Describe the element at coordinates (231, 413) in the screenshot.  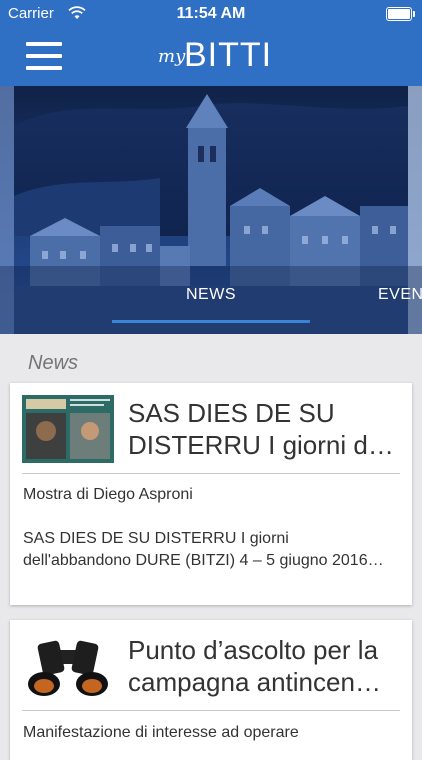
I see `news-title-line: SAS DIES DE SU` at that location.